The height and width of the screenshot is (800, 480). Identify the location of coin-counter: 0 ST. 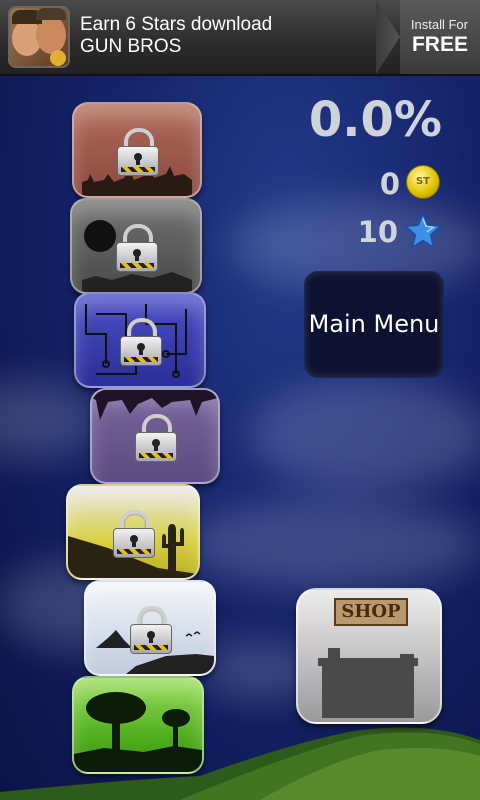
(391, 183).